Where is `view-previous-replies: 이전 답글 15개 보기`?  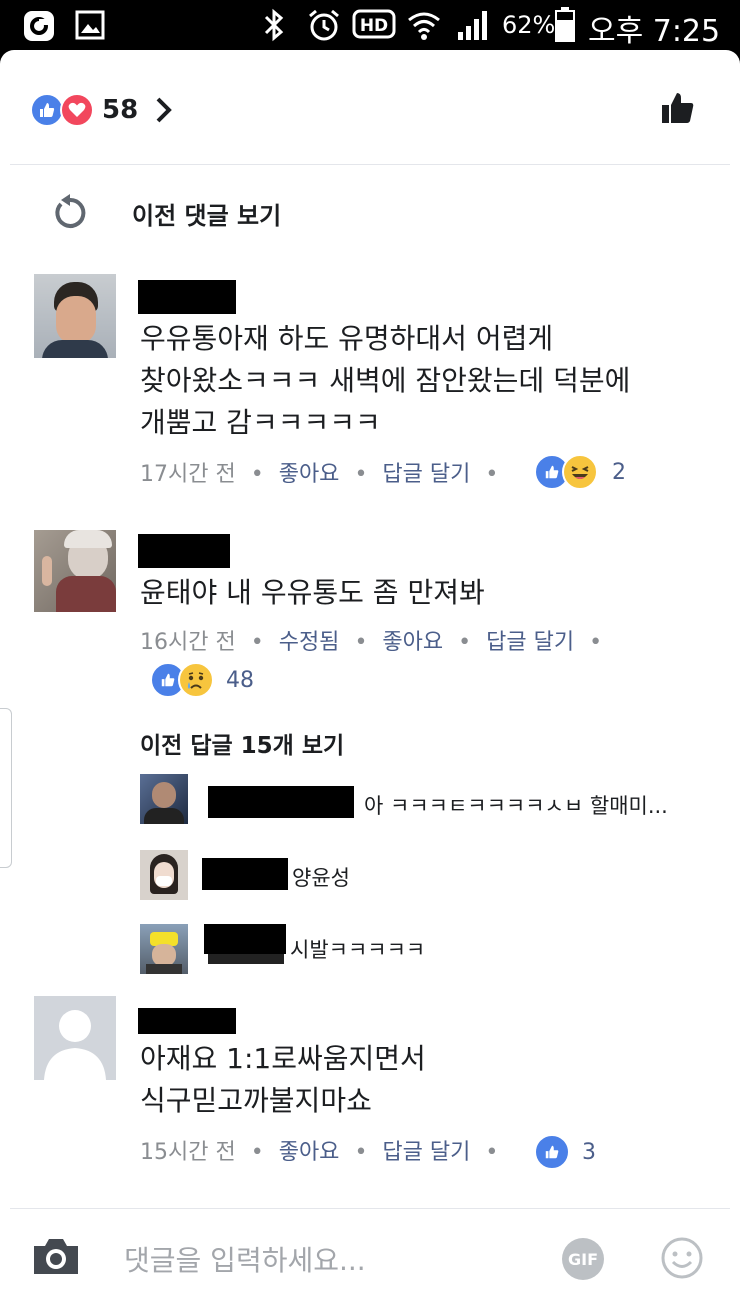 view-previous-replies: 이전 답글 15개 보기 is located at coordinates (242, 743).